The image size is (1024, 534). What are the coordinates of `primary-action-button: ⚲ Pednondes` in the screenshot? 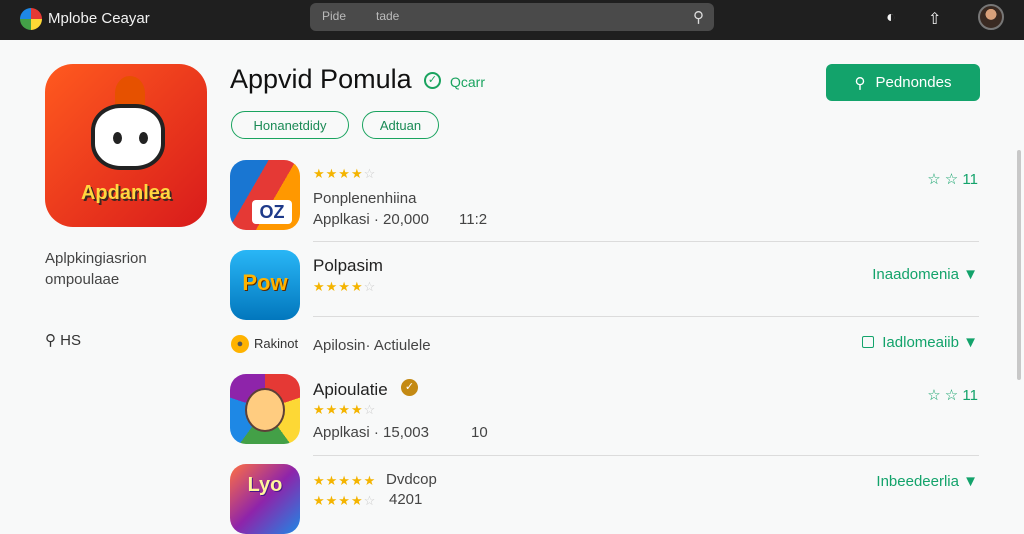 It's located at (903, 82).